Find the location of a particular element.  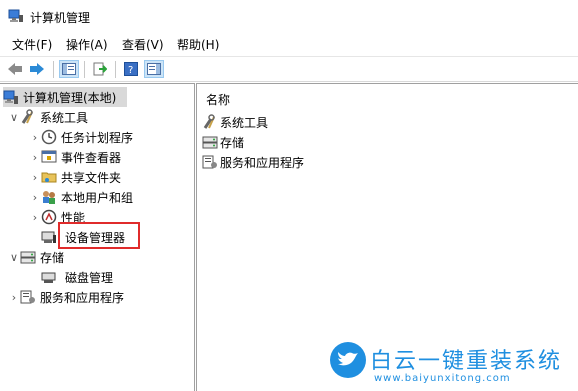

tree-item-storage: ∨ 存储 is located at coordinates (36, 257).